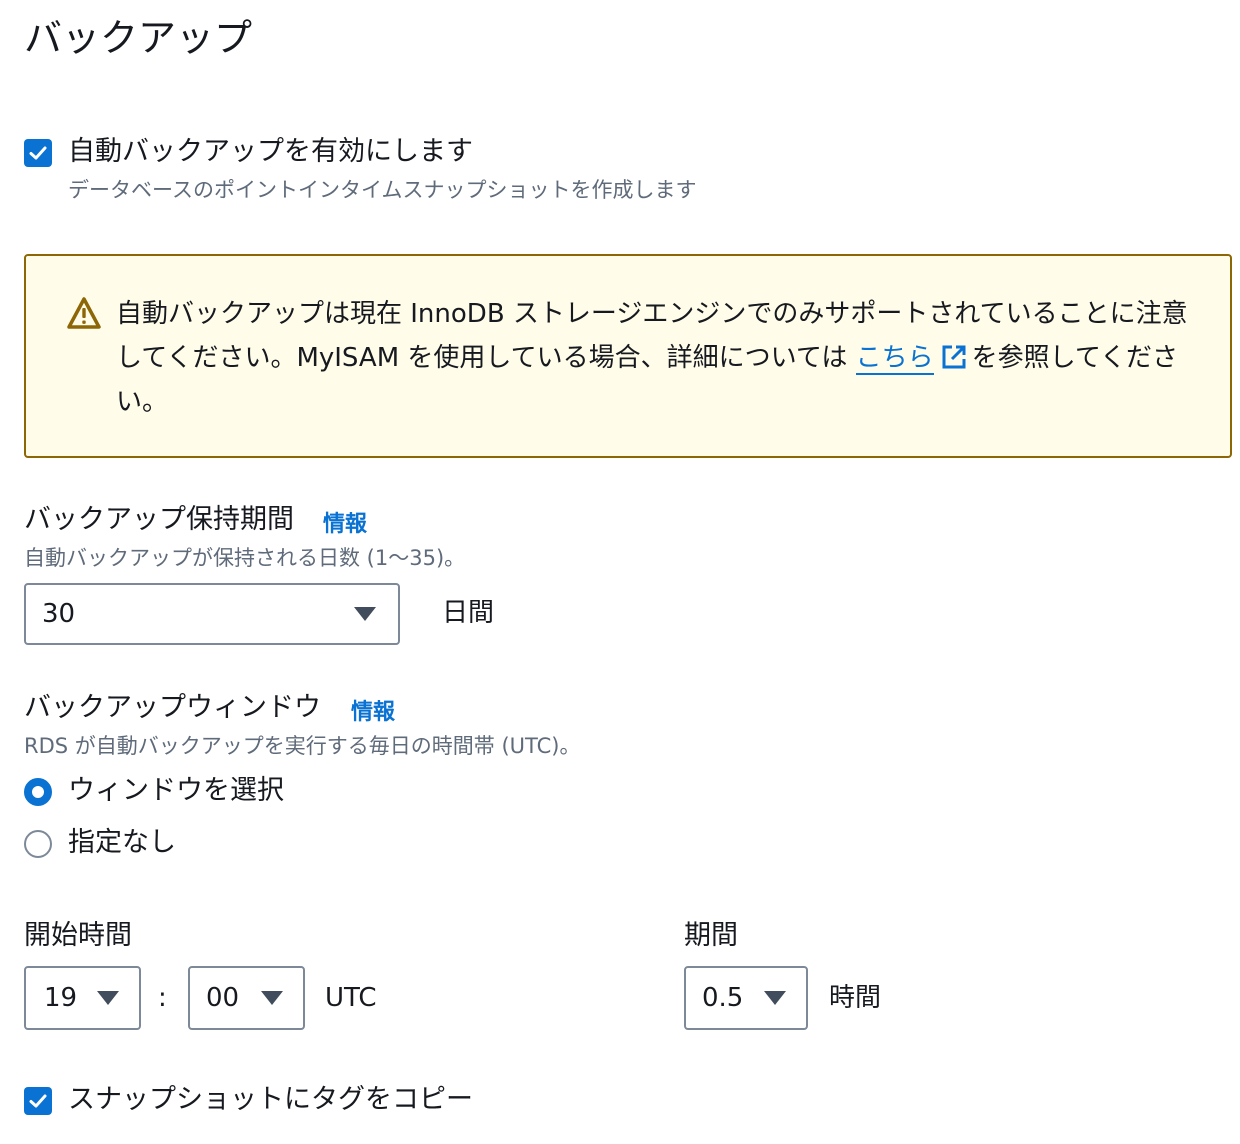 The image size is (1240, 1144). I want to click on radio-choose-window, so click(38, 792).